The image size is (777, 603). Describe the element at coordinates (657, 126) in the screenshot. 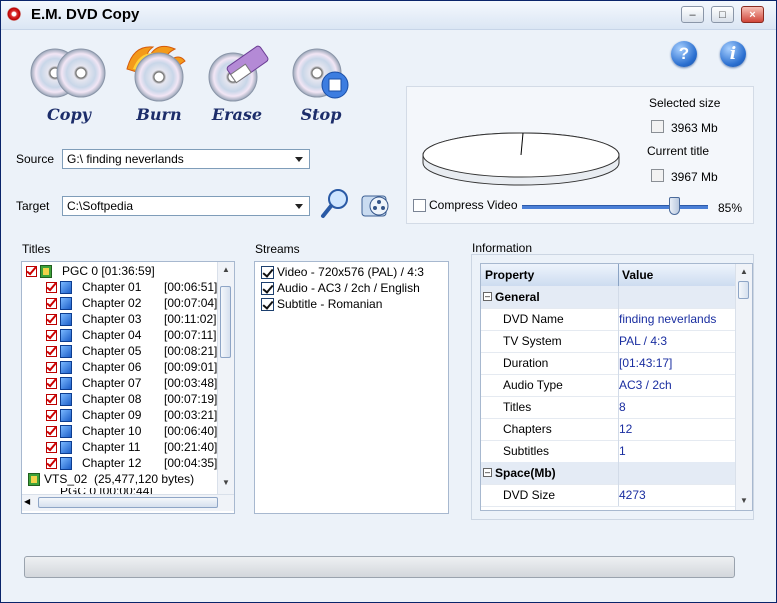

I see `selected-size-indicator` at that location.